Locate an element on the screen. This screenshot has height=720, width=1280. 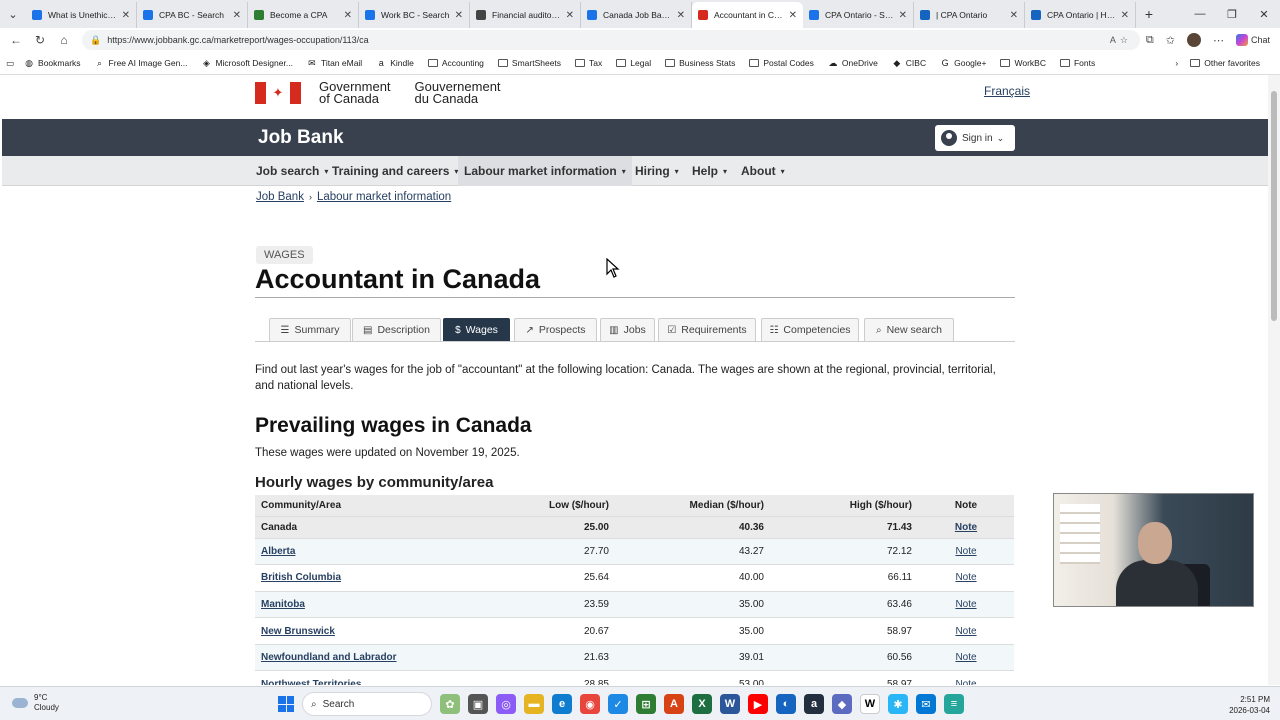
word-icon: W is located at coordinates (730, 704).